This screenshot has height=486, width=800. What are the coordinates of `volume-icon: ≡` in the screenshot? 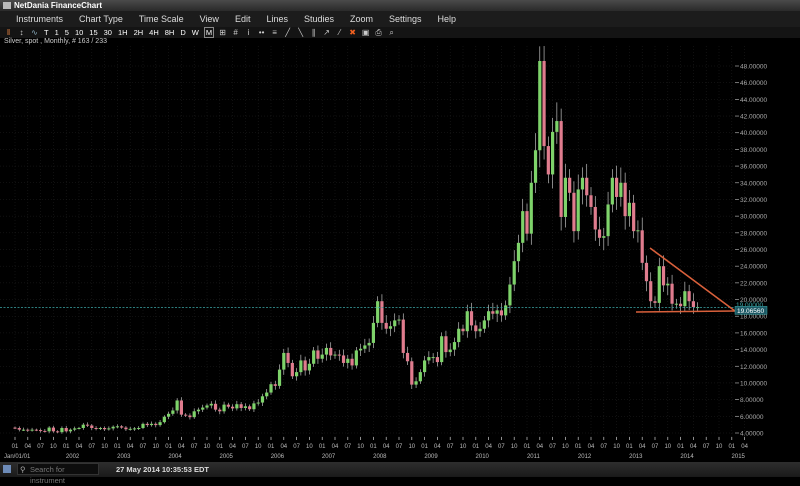 It's located at (274, 32).